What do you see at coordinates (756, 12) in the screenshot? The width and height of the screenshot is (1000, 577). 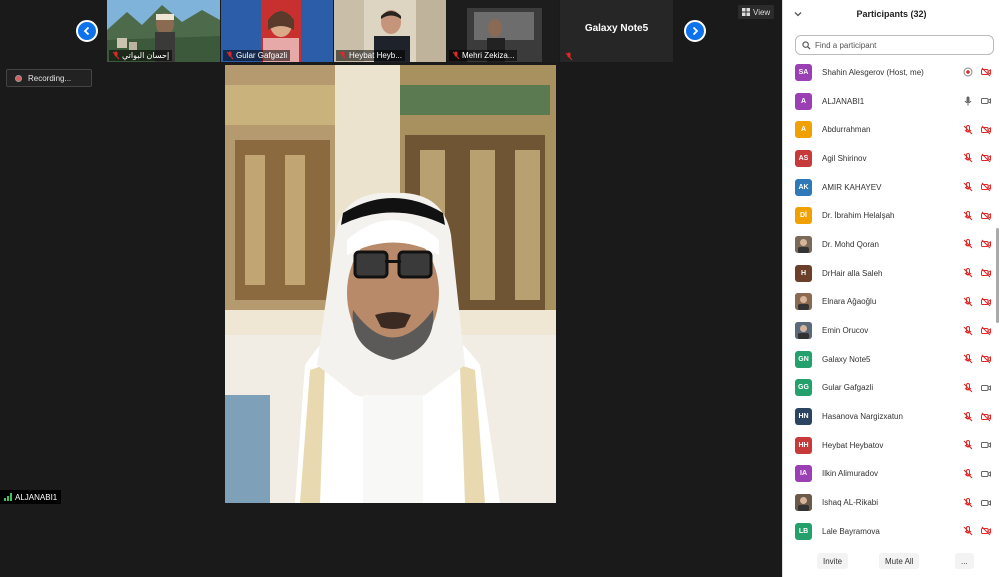 I see `view-mode-button: View` at bounding box center [756, 12].